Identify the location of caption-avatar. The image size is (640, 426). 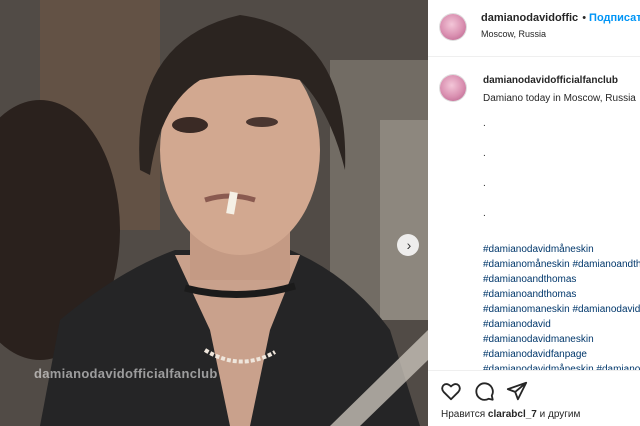
(453, 88).